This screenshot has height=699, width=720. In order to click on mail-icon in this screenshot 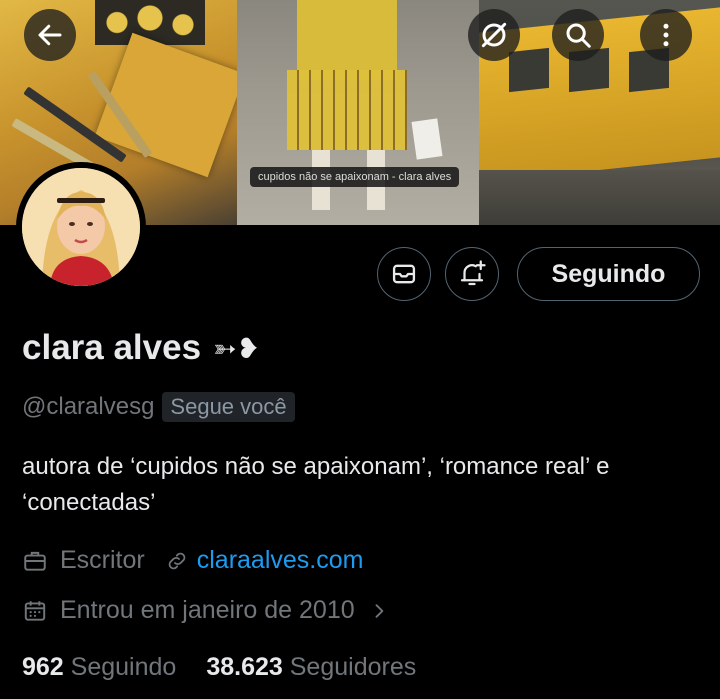, I will do `click(404, 274)`.